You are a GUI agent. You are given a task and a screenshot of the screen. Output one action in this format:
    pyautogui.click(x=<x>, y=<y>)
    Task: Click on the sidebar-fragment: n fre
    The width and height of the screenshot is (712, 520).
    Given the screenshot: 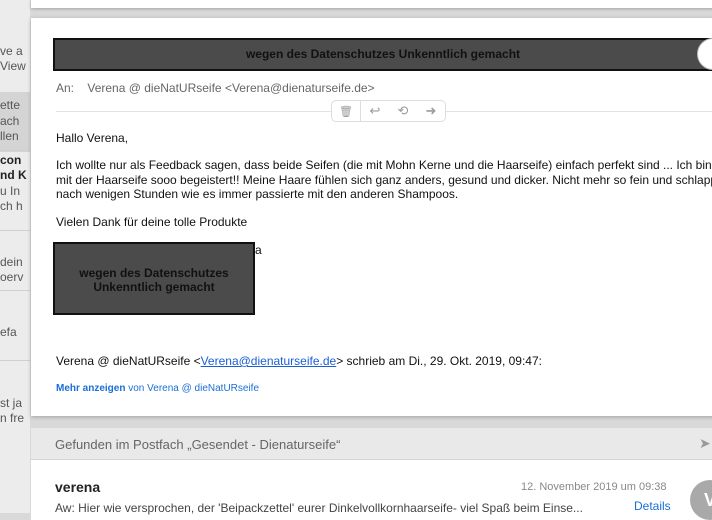 What is the action you would take?
    pyautogui.click(x=12, y=418)
    